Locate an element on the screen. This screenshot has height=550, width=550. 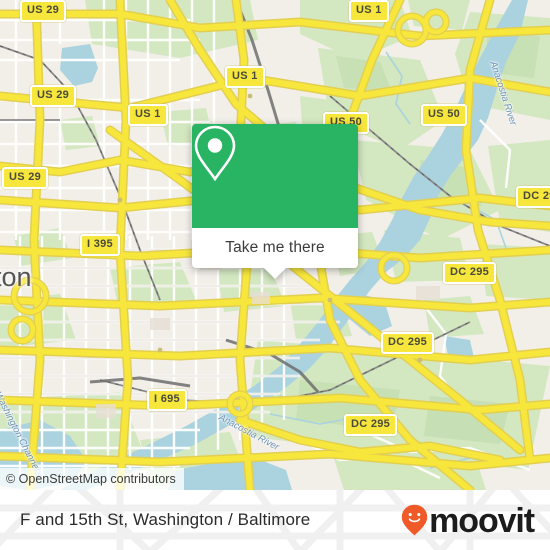
moovit-logo: moovit is located at coordinates (468, 520).